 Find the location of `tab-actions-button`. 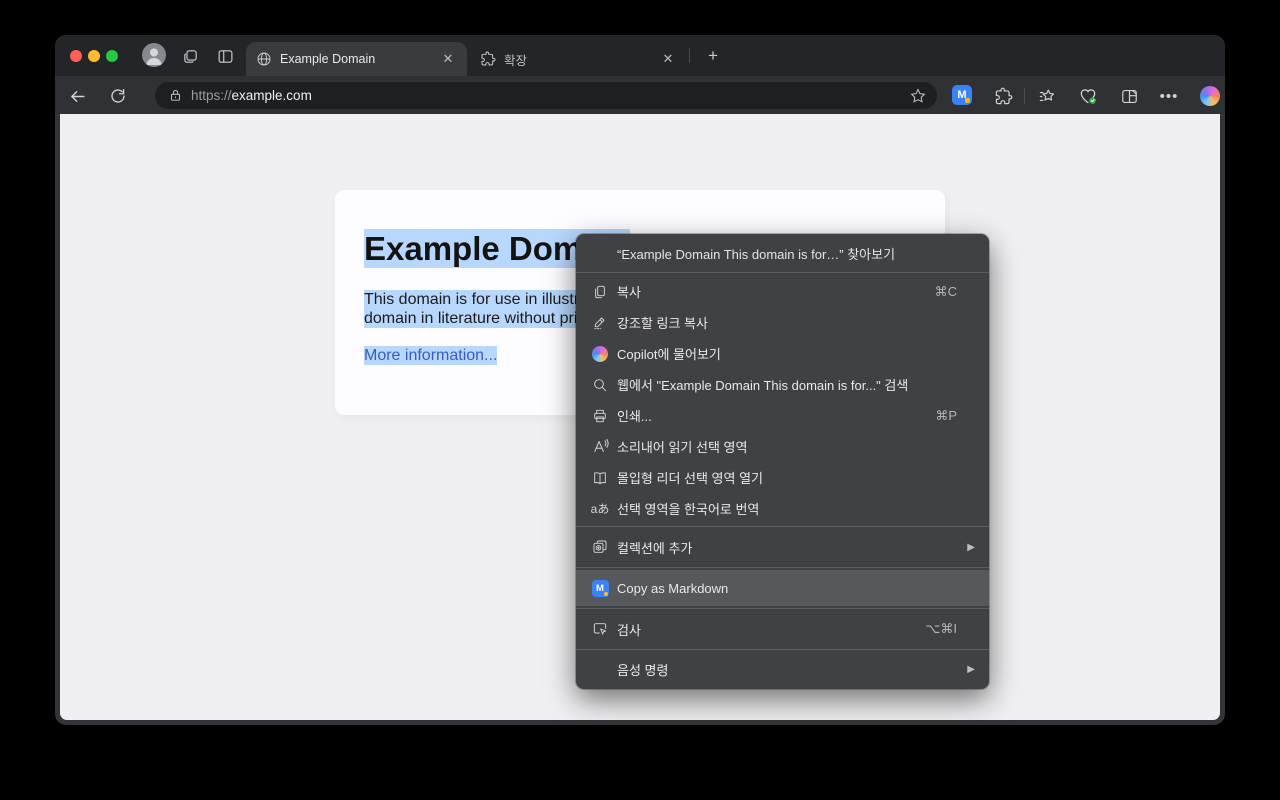

tab-actions-button is located at coordinates (190, 56).